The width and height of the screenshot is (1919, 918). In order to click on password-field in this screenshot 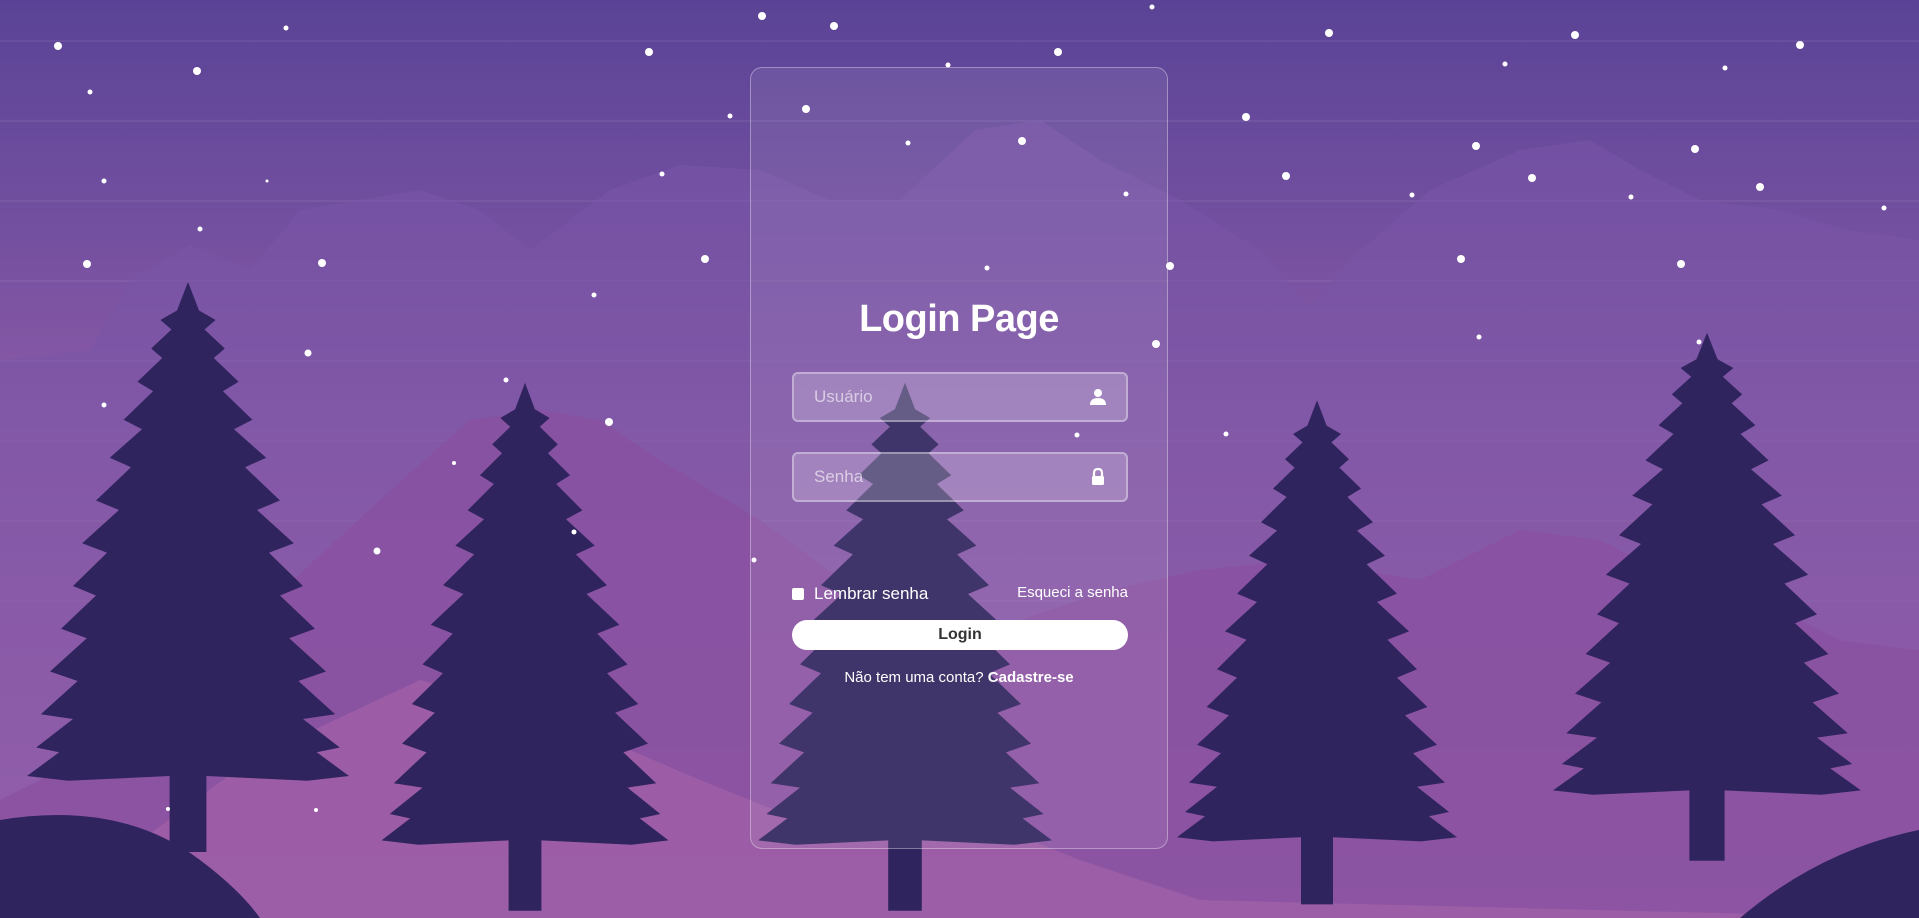, I will do `click(960, 477)`.